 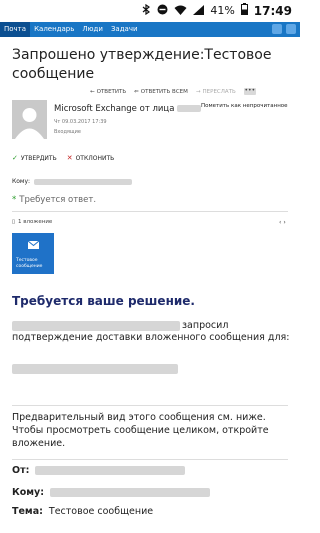 I want to click on skype-icon, so click(x=277, y=29).